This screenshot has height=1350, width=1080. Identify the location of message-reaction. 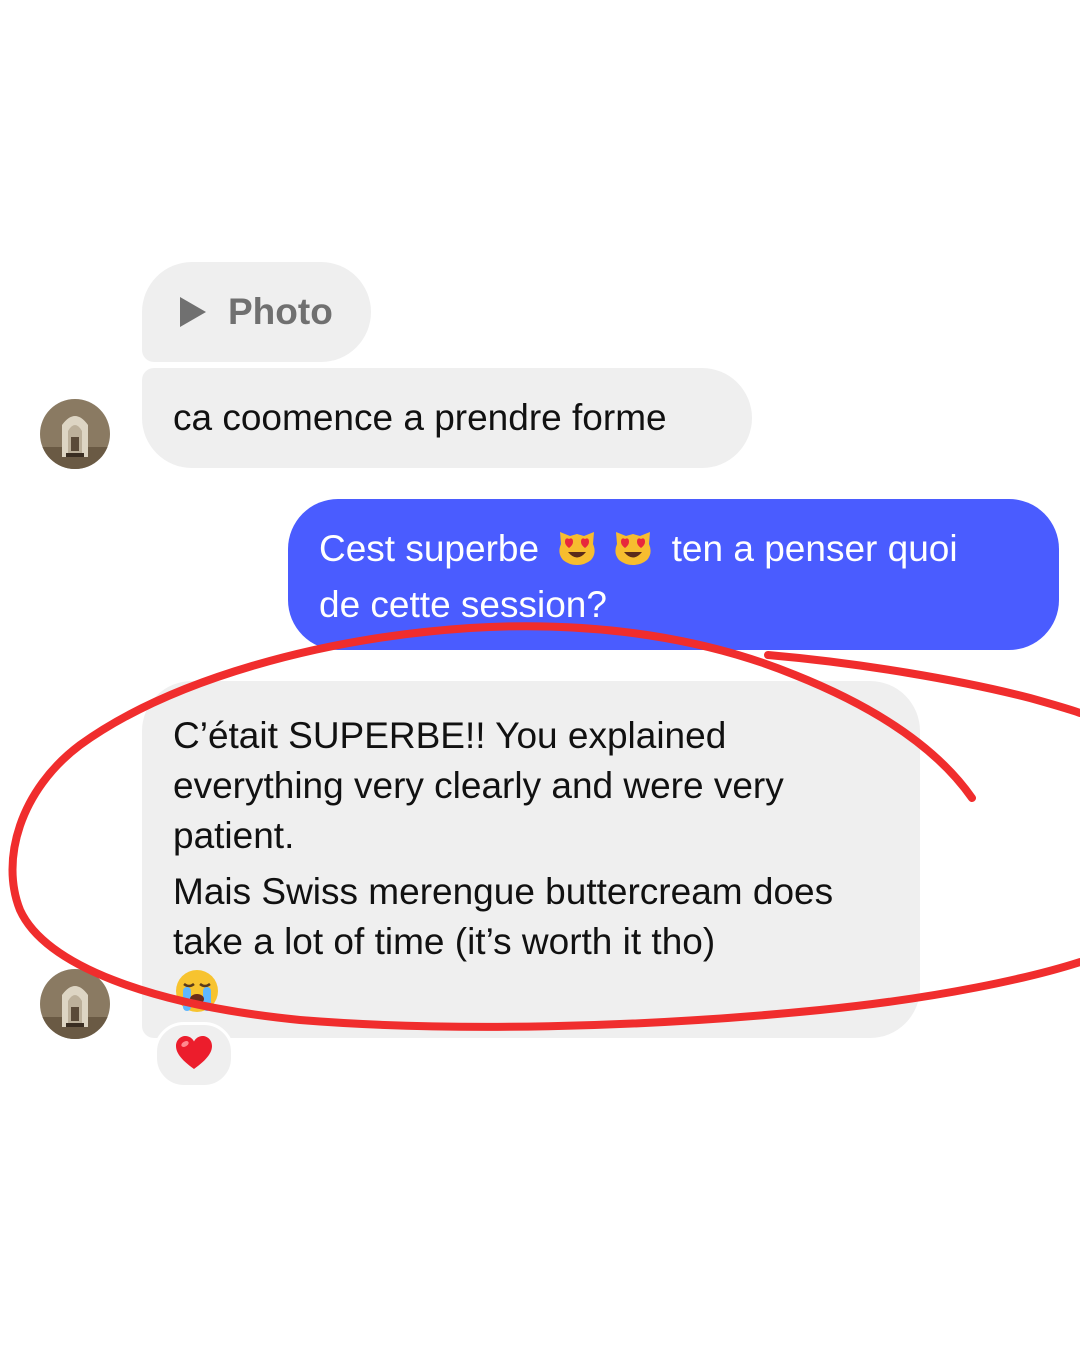
(194, 1055).